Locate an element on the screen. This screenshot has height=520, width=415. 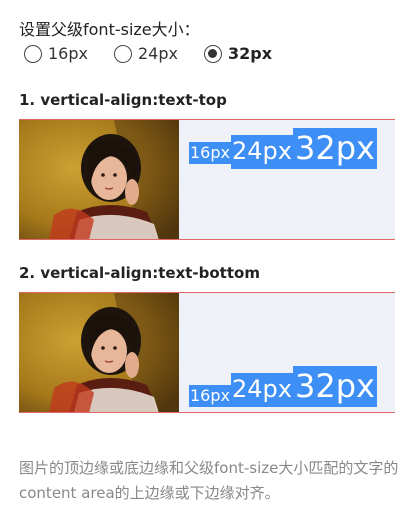
radio-label-32px: 32px is located at coordinates (250, 53).